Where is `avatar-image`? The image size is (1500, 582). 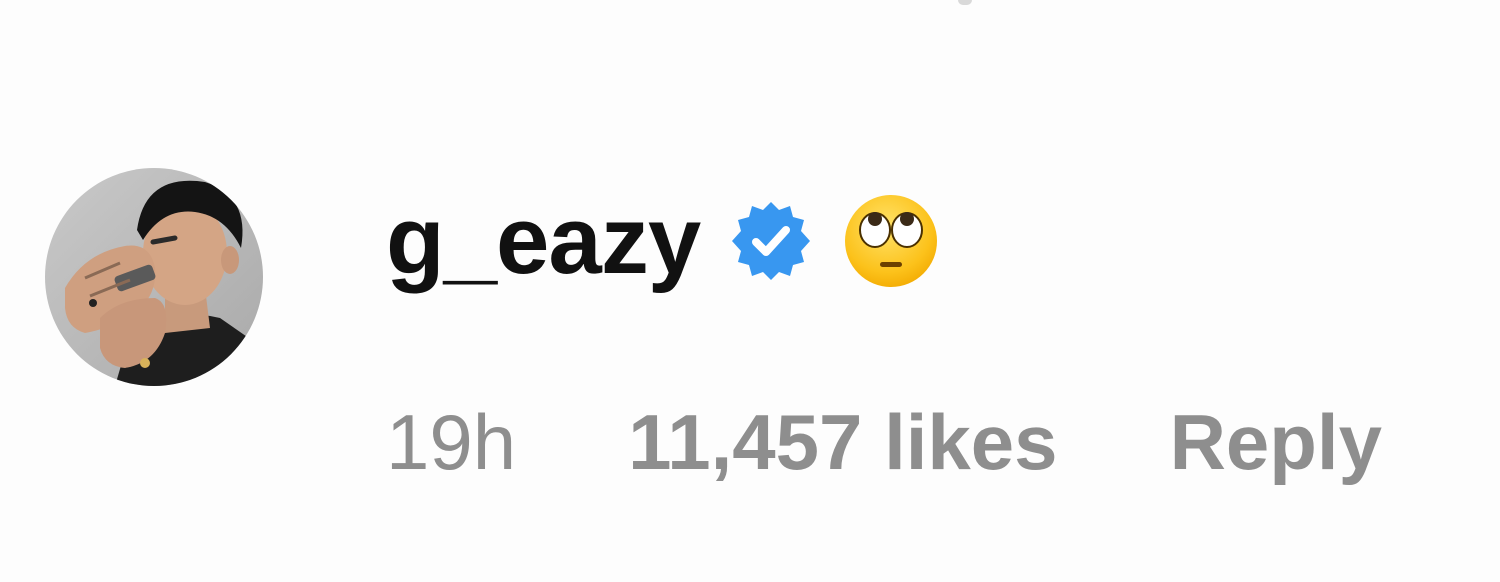 avatar-image is located at coordinates (154, 277).